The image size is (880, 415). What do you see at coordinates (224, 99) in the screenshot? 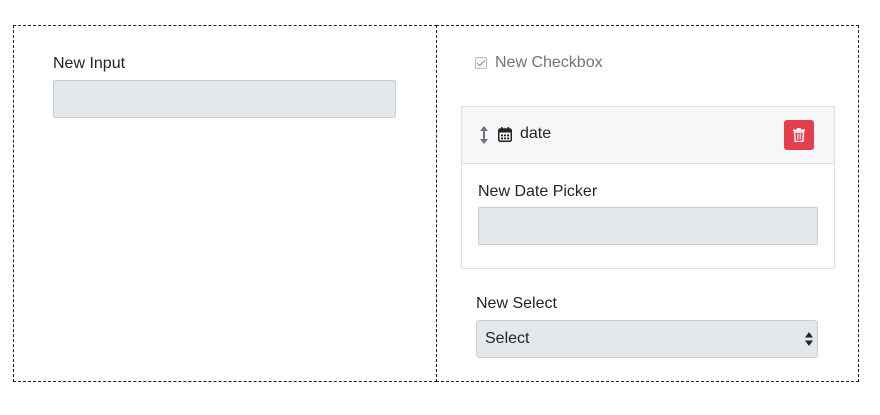
I see `new-input-field` at bounding box center [224, 99].